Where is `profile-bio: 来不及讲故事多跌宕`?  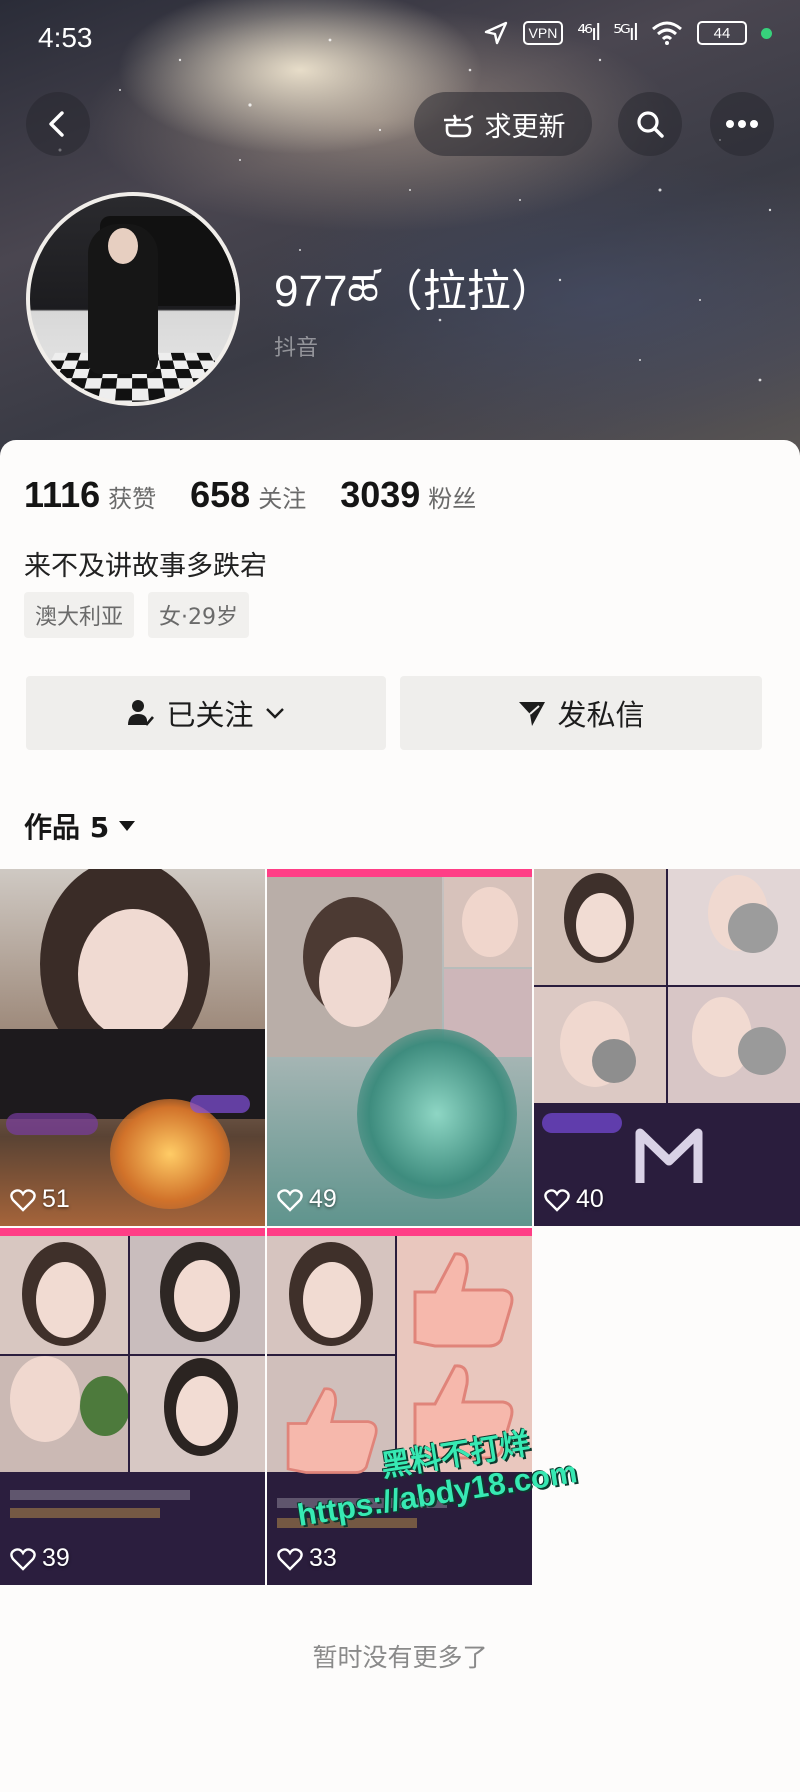 profile-bio: 来不及讲故事多跌宕 is located at coordinates (145, 566).